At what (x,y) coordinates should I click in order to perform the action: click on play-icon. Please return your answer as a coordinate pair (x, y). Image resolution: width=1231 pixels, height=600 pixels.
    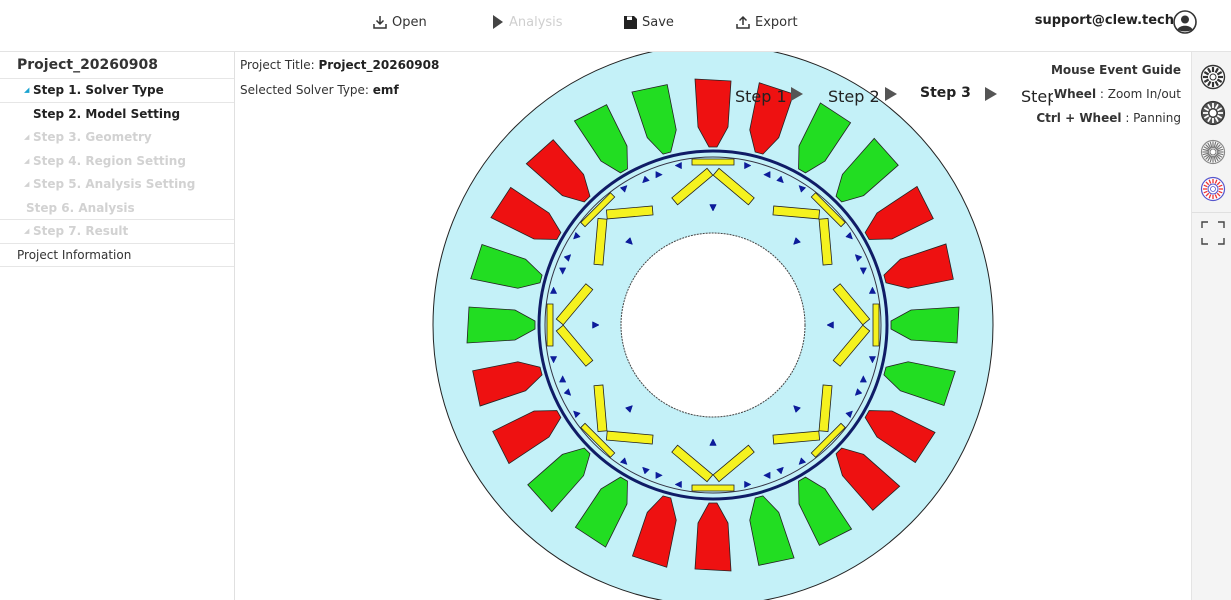
    Looking at the image, I should click on (498, 22).